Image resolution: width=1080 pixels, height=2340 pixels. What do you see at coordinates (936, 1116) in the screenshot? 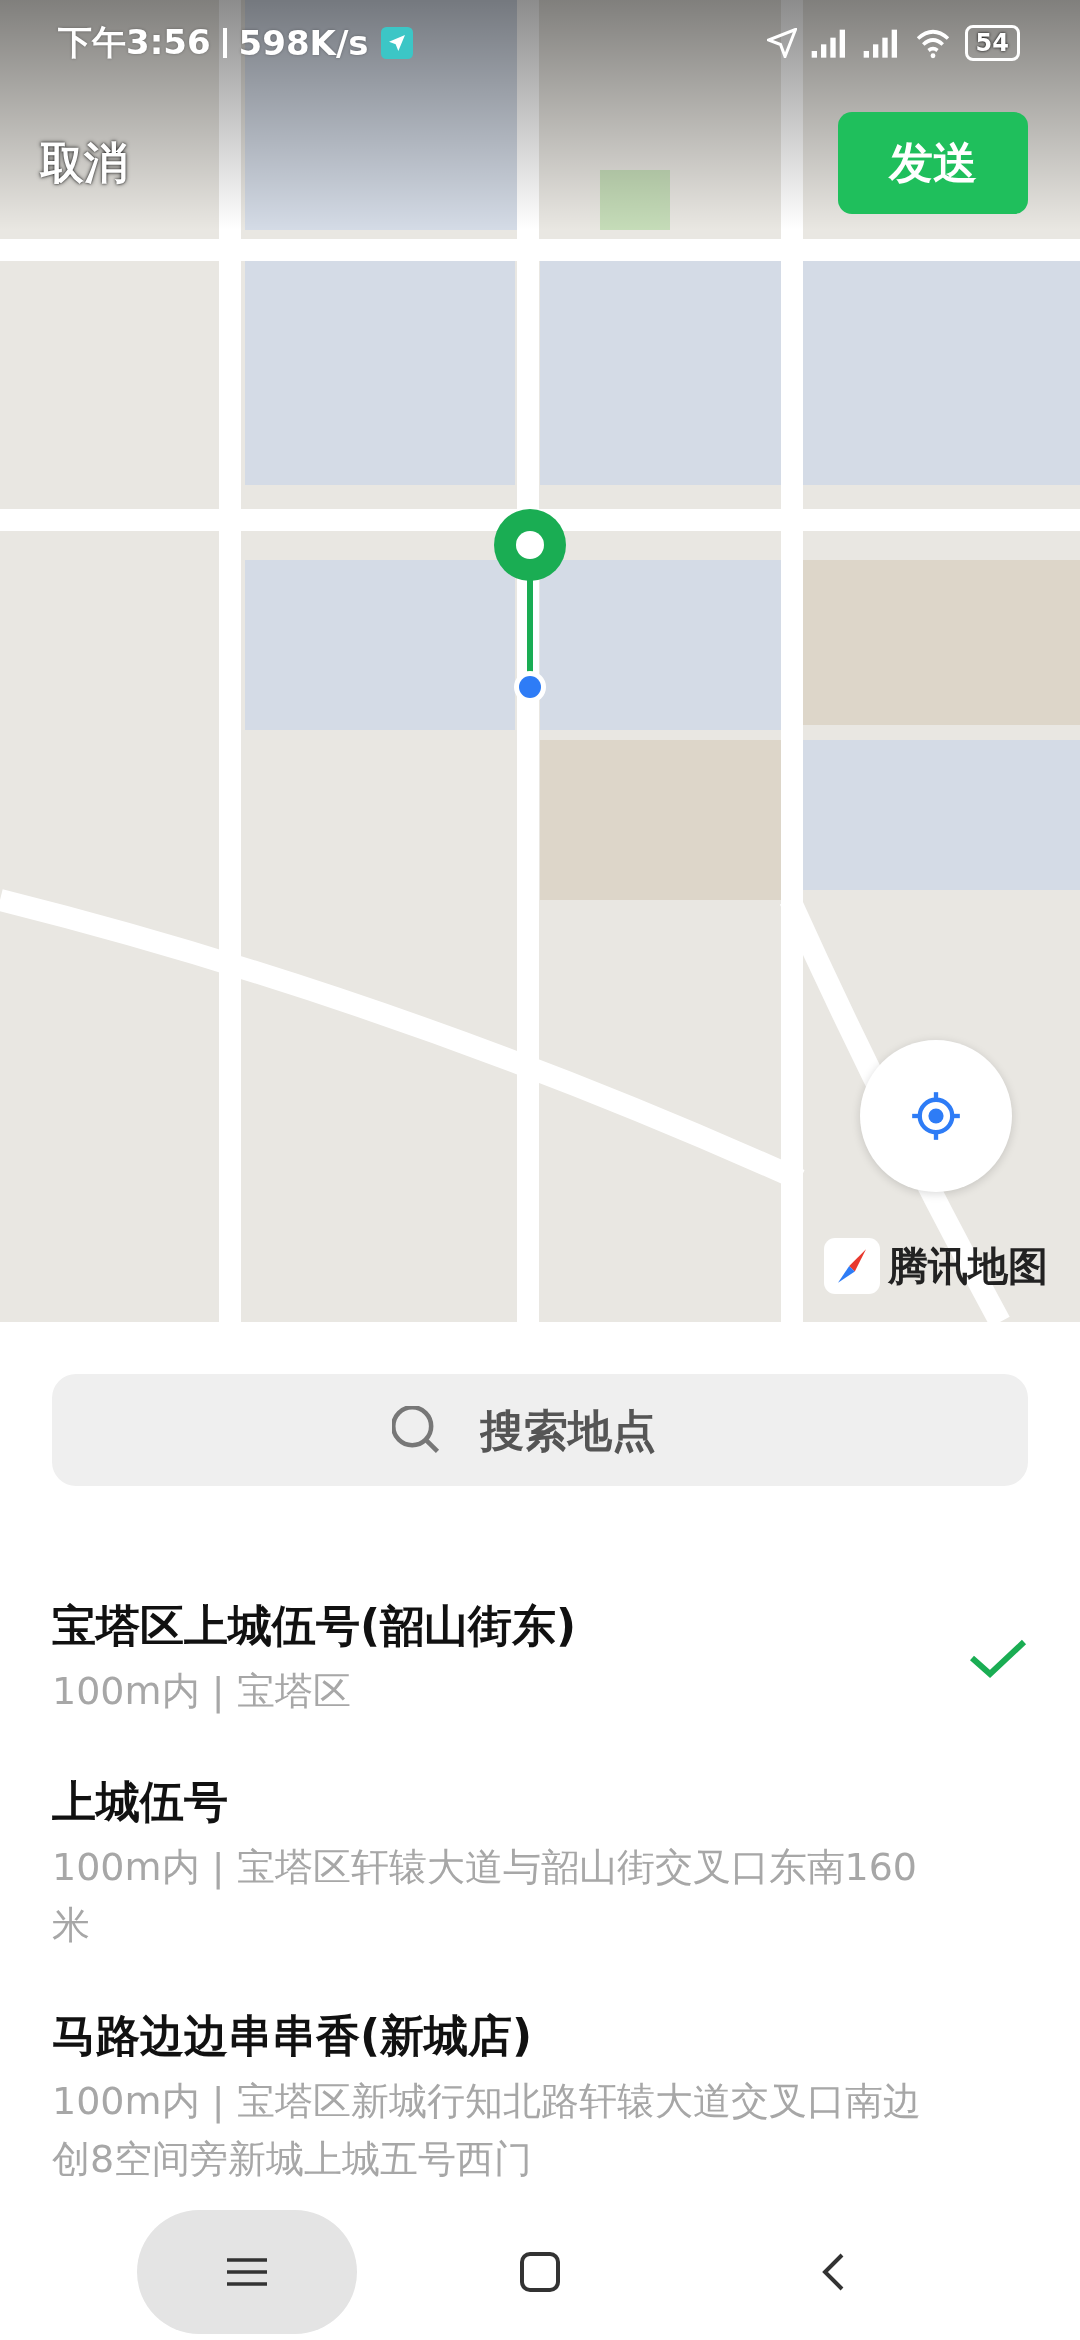
I see `crosshair-icon` at bounding box center [936, 1116].